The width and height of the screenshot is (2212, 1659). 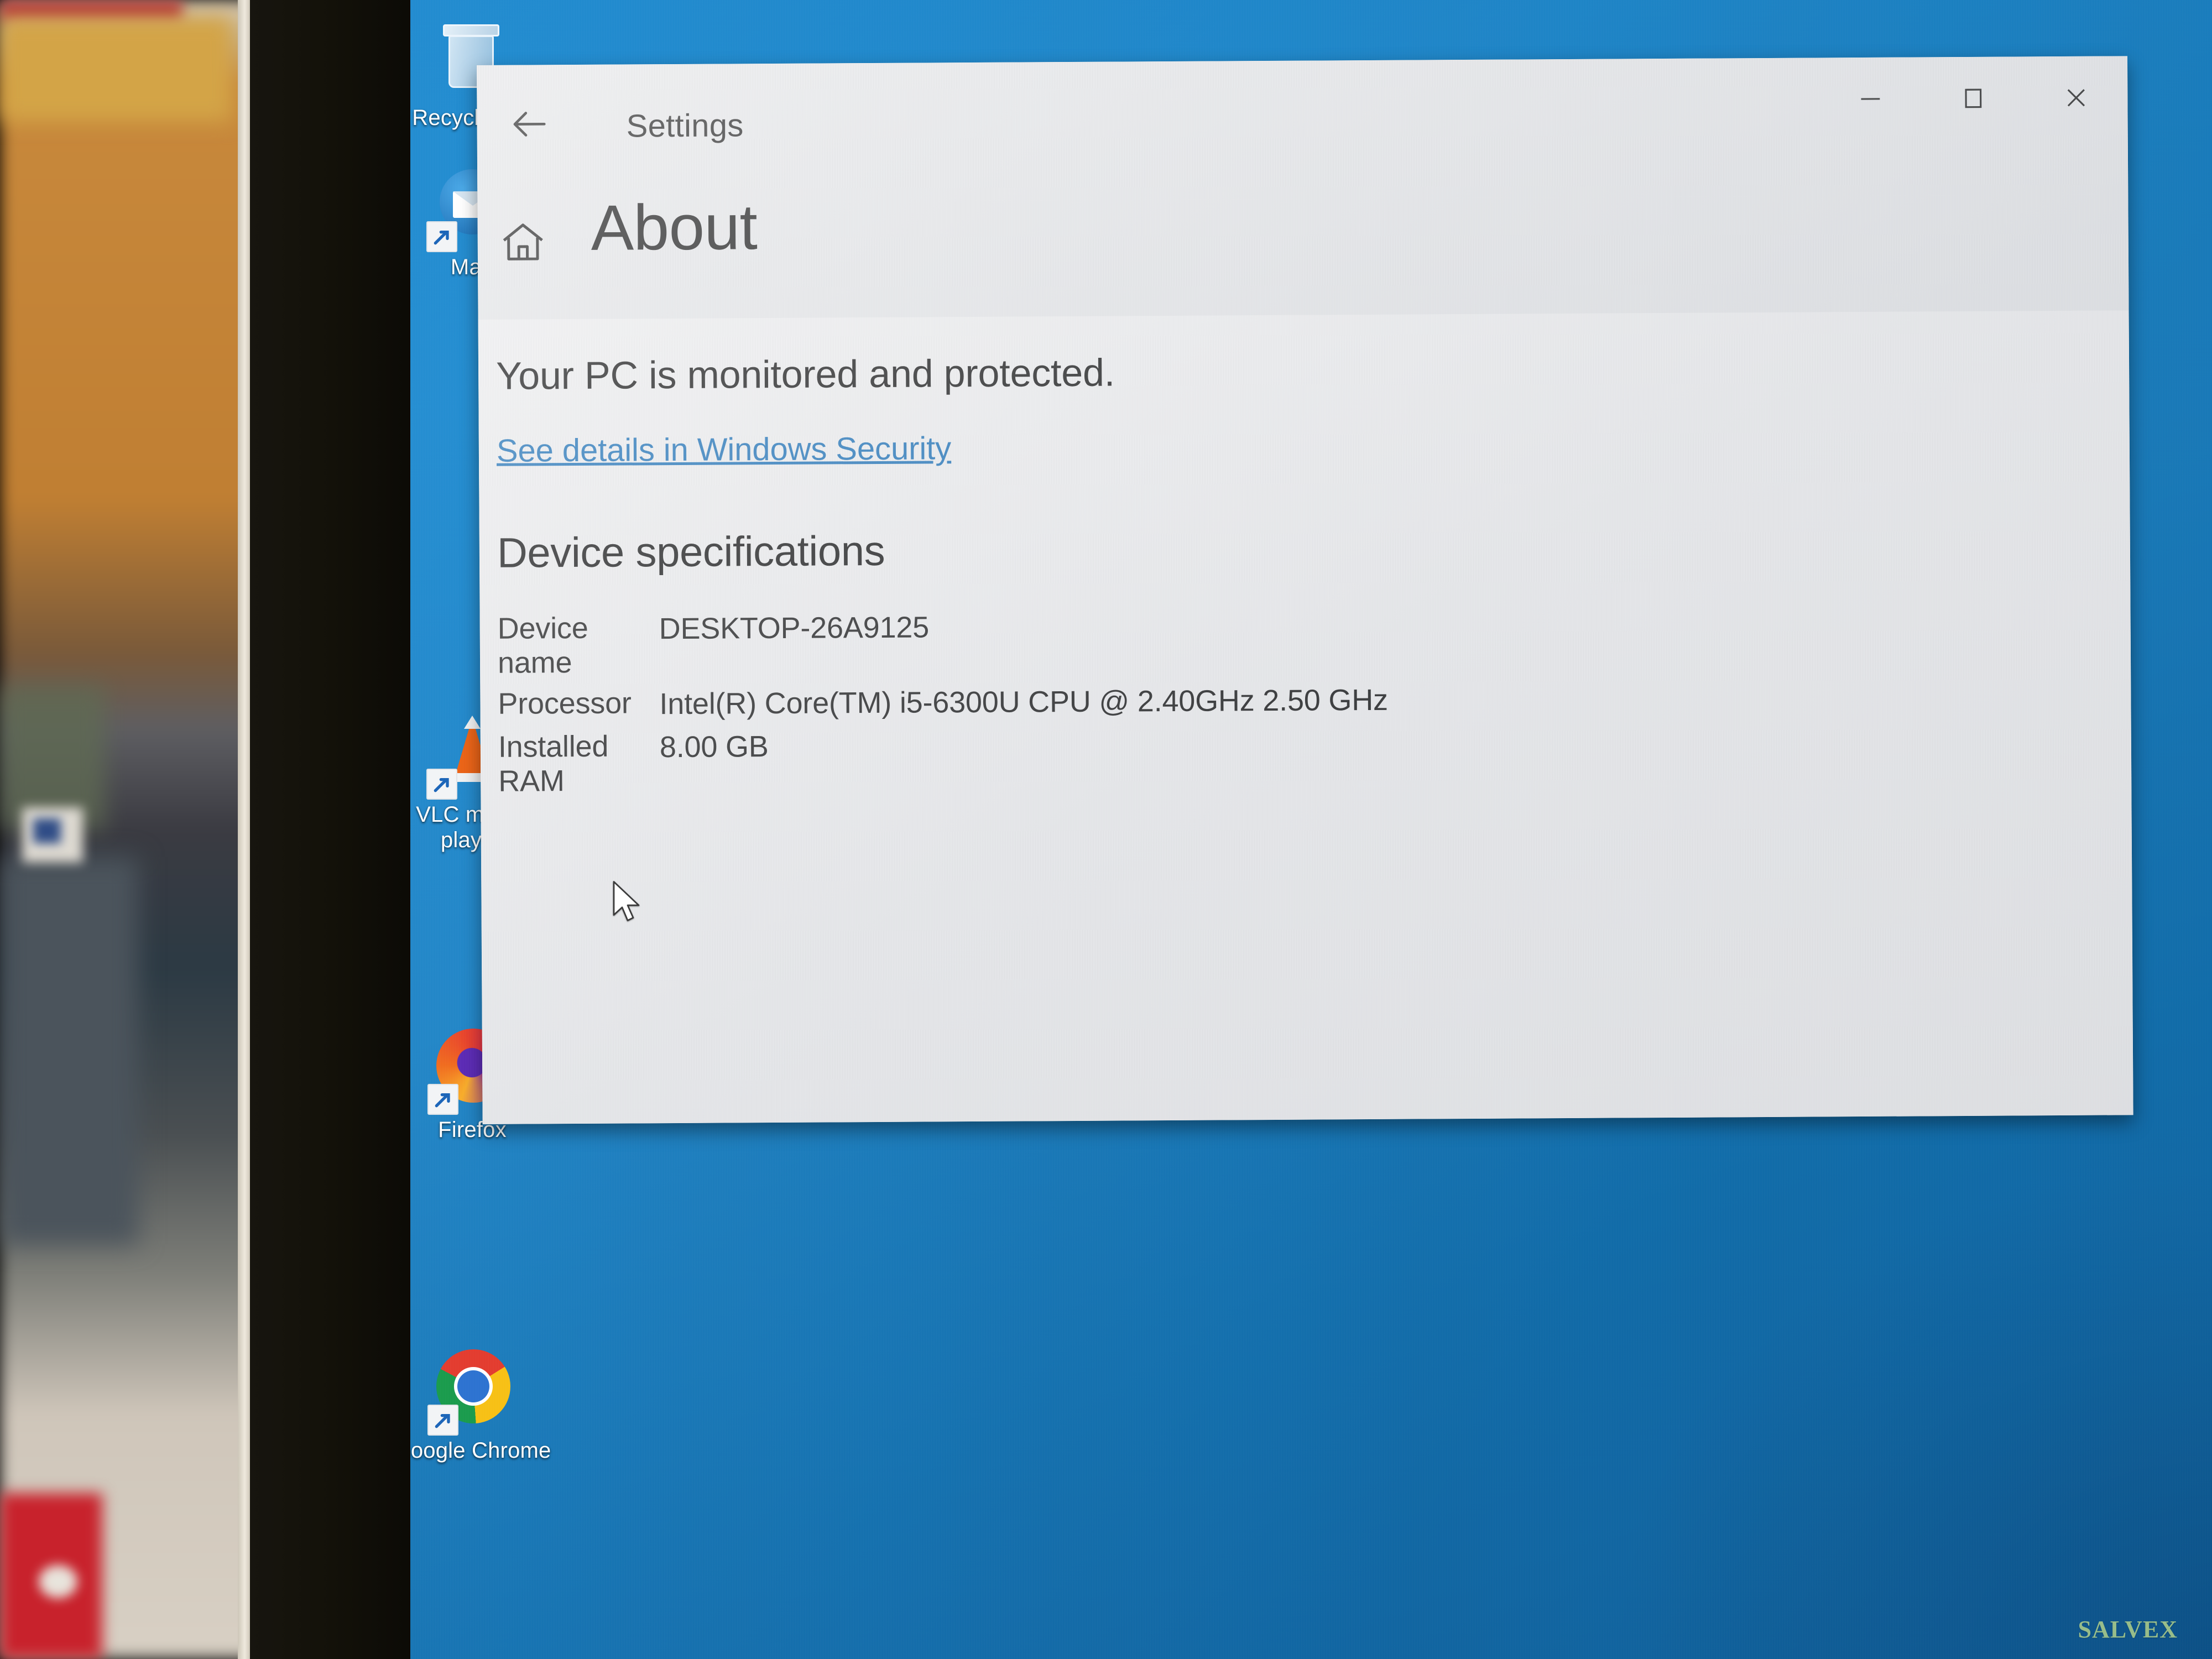 I want to click on desktop-icon-label: Google Chrome, so click(x=481, y=1451).